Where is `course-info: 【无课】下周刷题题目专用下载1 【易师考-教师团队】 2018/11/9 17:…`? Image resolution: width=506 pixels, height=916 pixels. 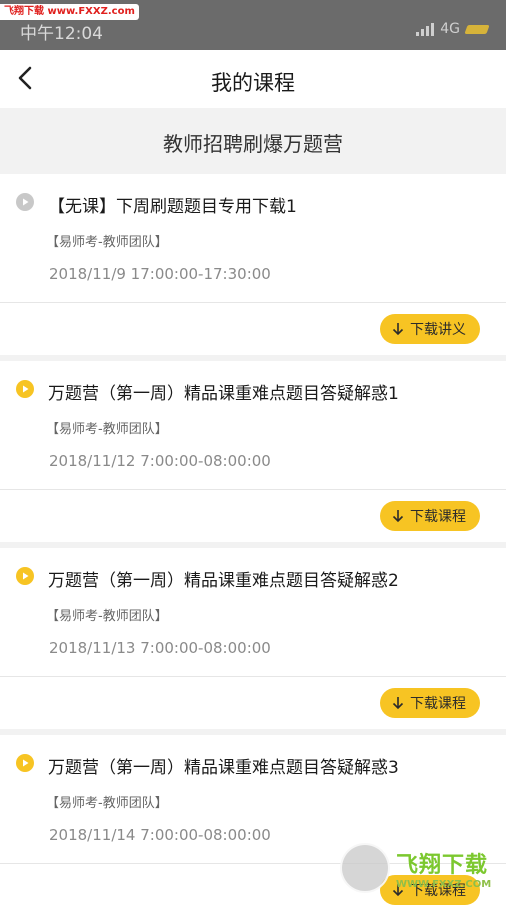 course-info: 【无课】下周刷题题目专用下载1 【易师考-教师团队】 2018/11/9 17:… is located at coordinates (253, 238).